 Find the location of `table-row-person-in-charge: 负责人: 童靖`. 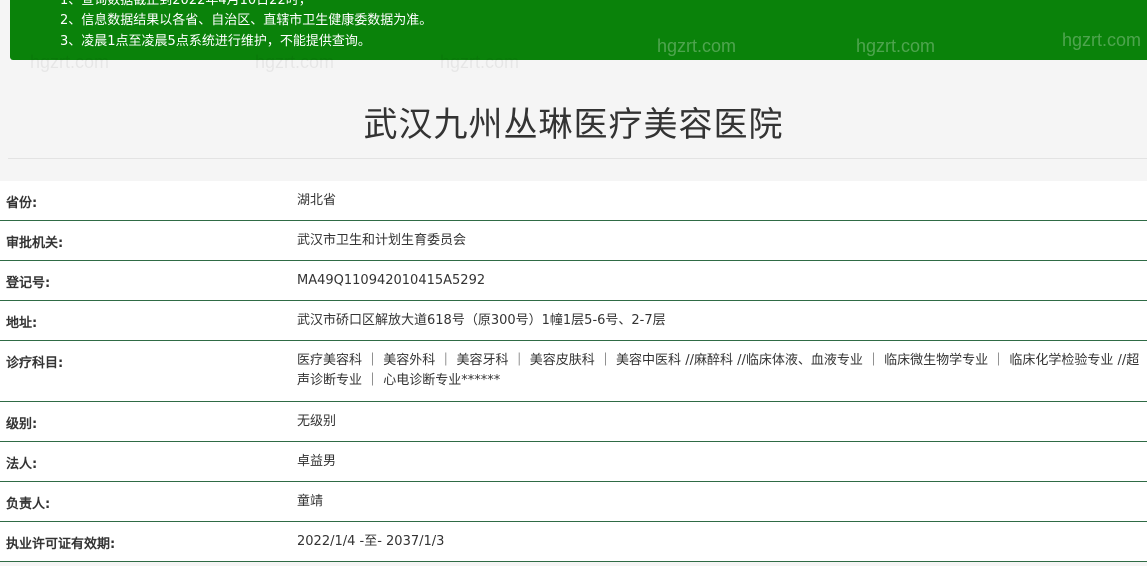

table-row-person-in-charge: 负责人: 童靖 is located at coordinates (573, 502).